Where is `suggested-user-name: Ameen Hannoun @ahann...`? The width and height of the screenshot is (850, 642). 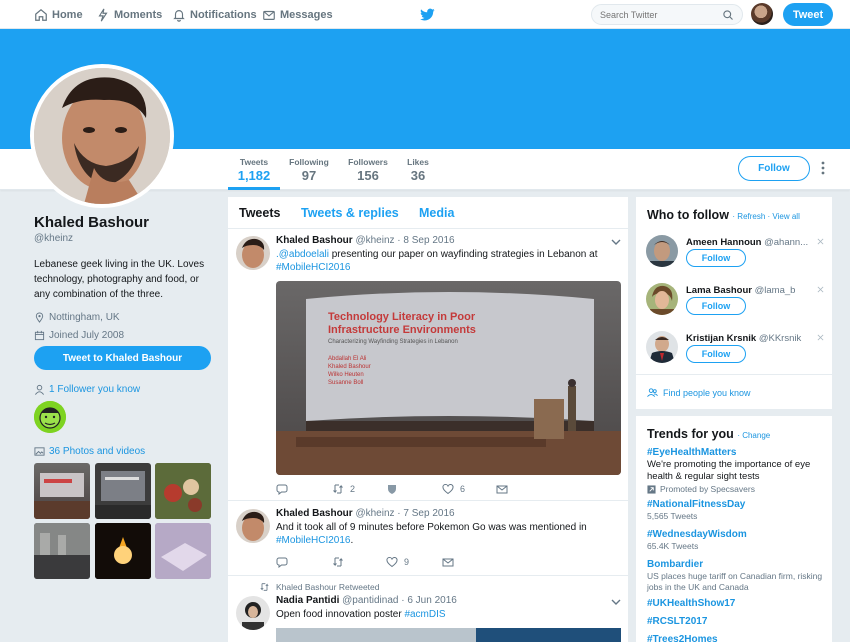 suggested-user-name: Ameen Hannoun @ahann... is located at coordinates (748, 242).